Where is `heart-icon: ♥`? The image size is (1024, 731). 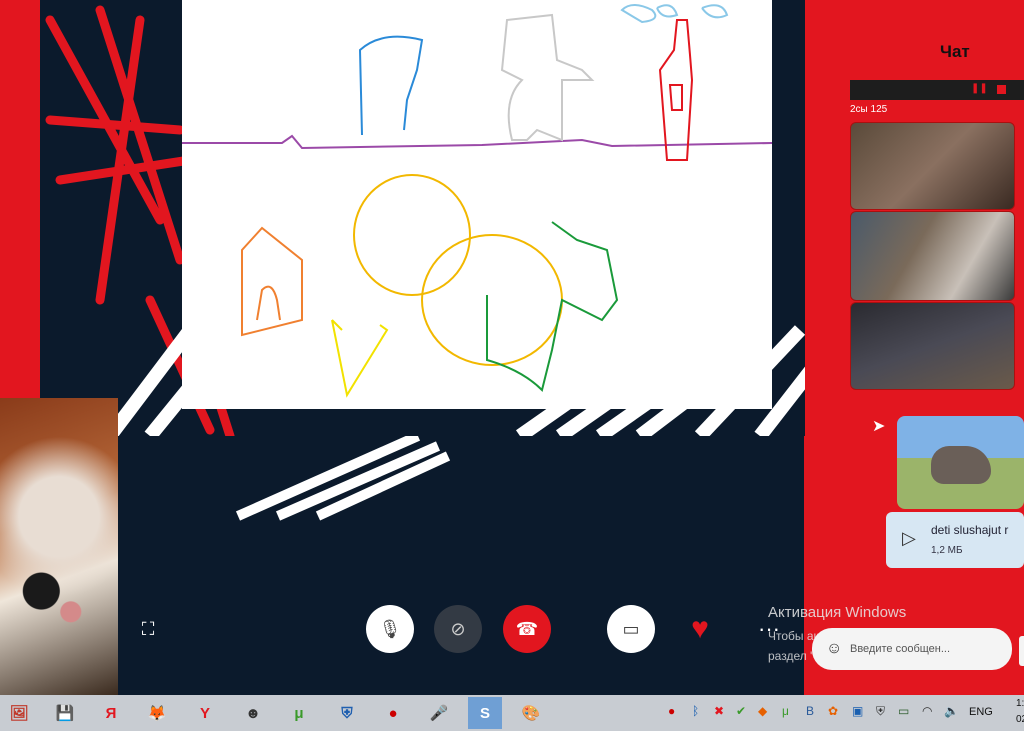
heart-icon: ♥ is located at coordinates (700, 628).